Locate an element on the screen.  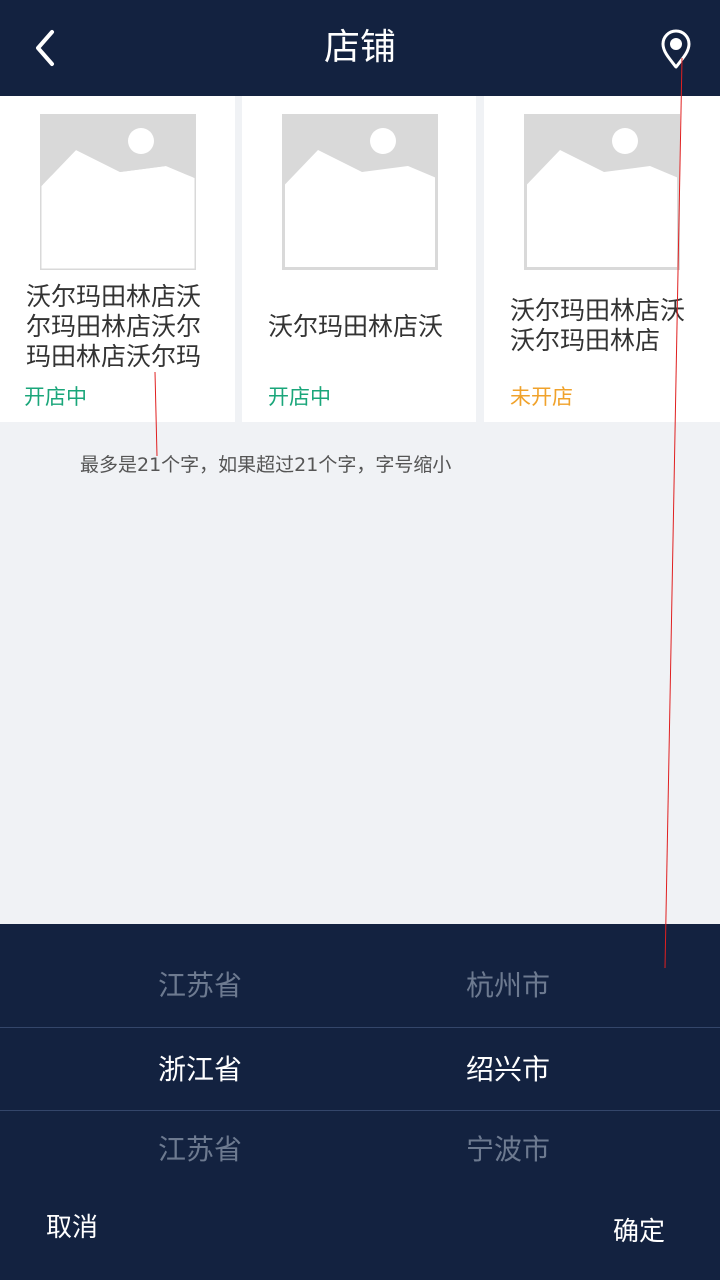
annotation-note: 最多是21个字，如果超过21个字，字号缩小 is located at coordinates (266, 465).